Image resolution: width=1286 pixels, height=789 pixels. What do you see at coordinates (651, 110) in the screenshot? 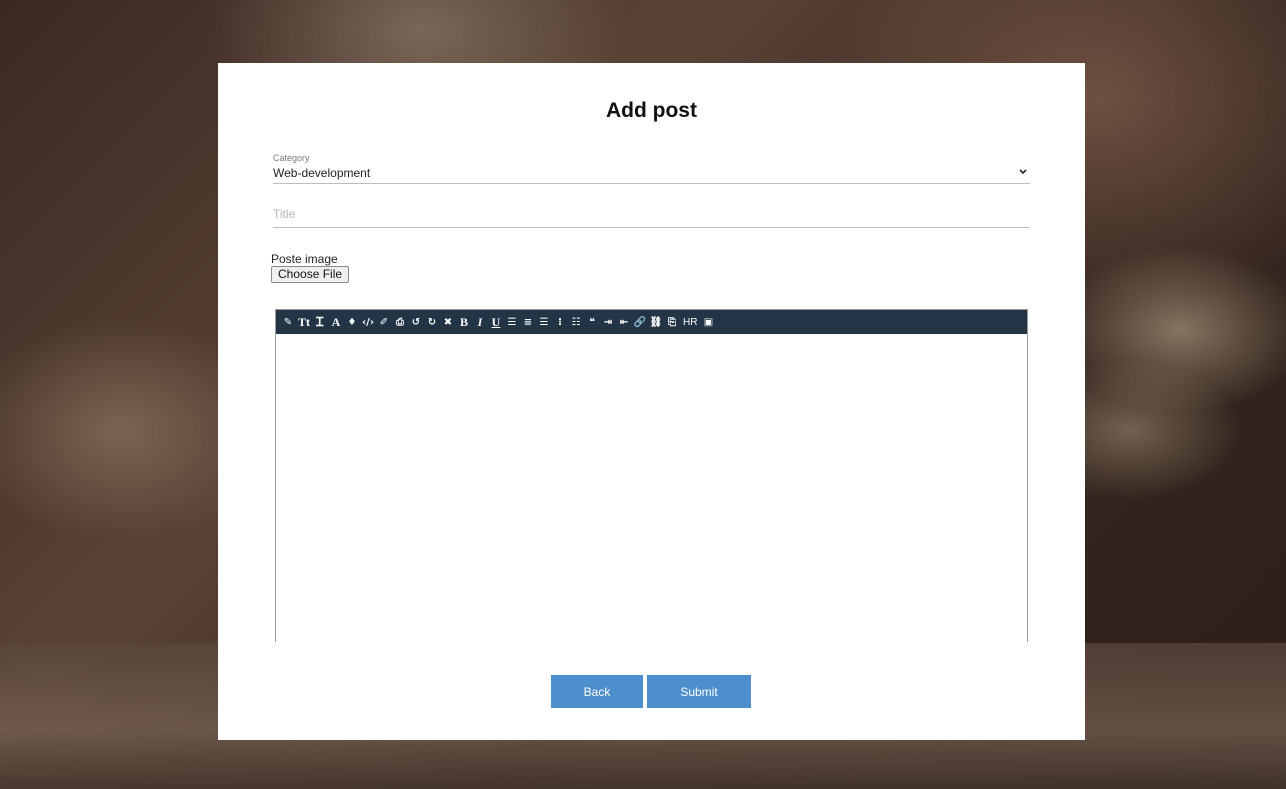
I see `page-title: Add post` at bounding box center [651, 110].